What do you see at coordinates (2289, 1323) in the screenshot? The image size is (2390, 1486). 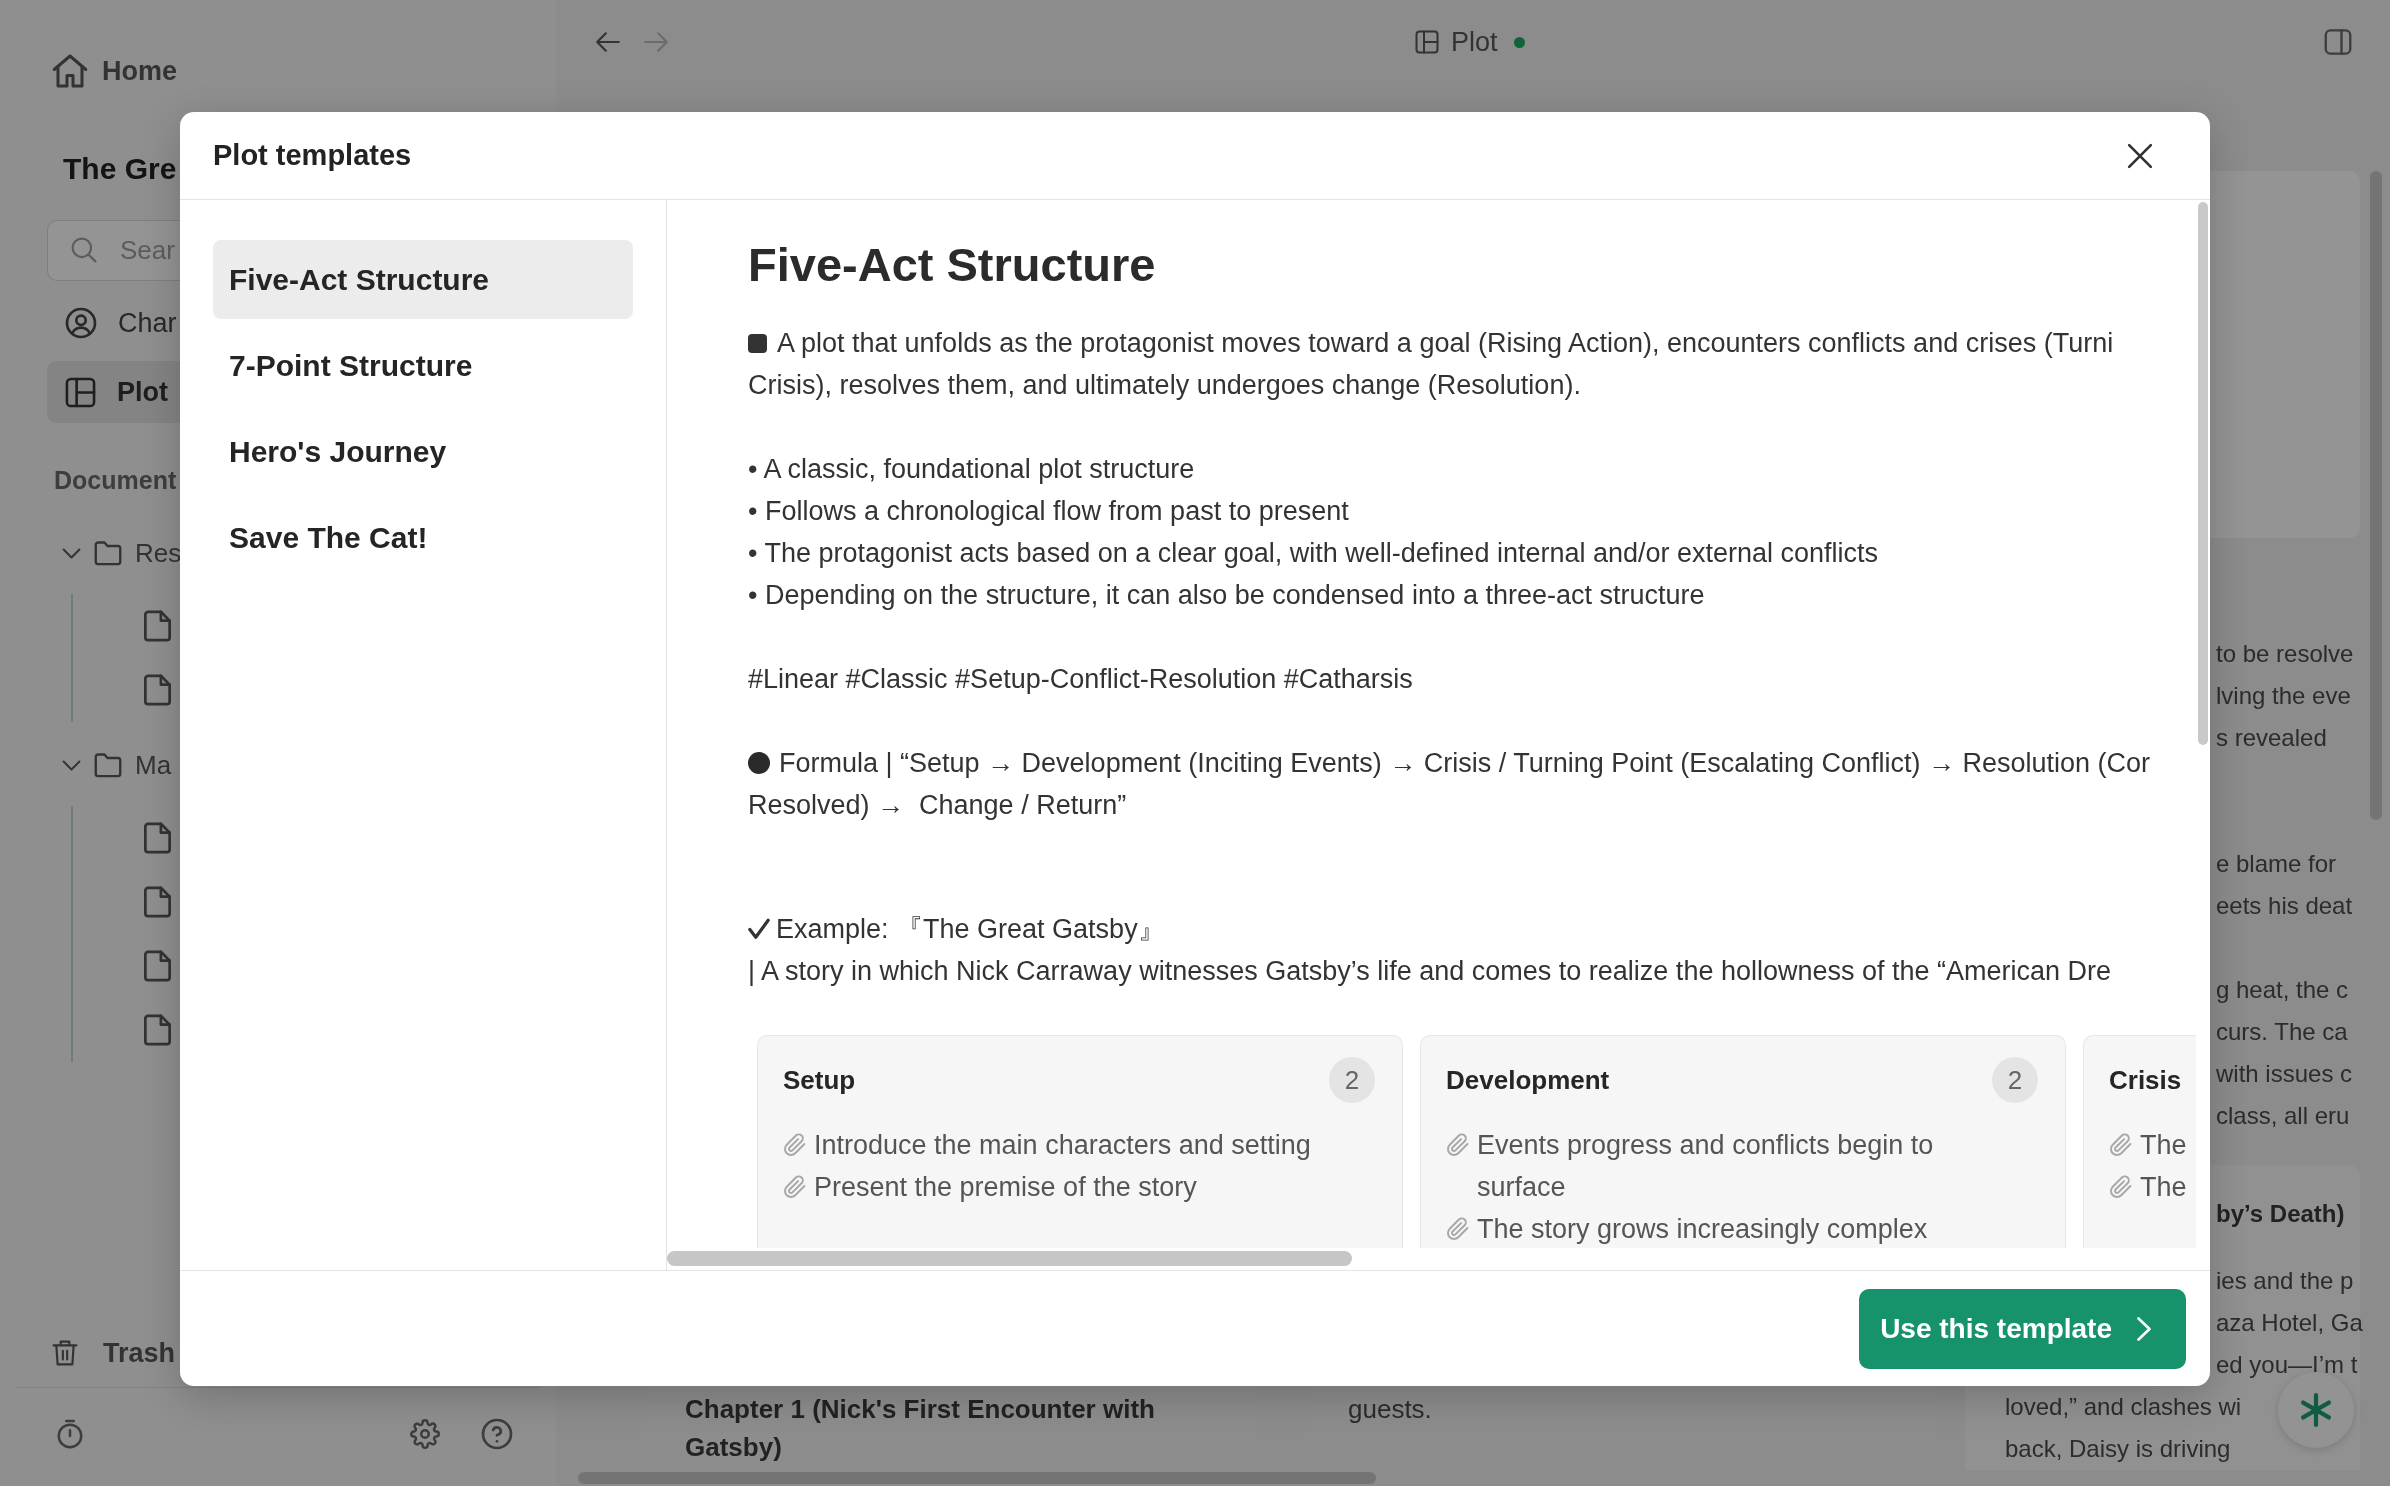 I see `card-text: ies and the p aza Hotel, Ga ed you—I’m t` at bounding box center [2289, 1323].